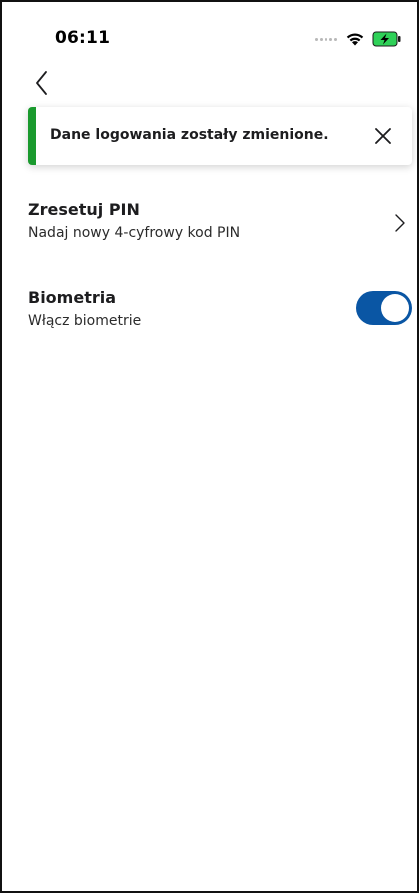  Describe the element at coordinates (83, 38) in the screenshot. I see `status-time: 06:11` at that location.